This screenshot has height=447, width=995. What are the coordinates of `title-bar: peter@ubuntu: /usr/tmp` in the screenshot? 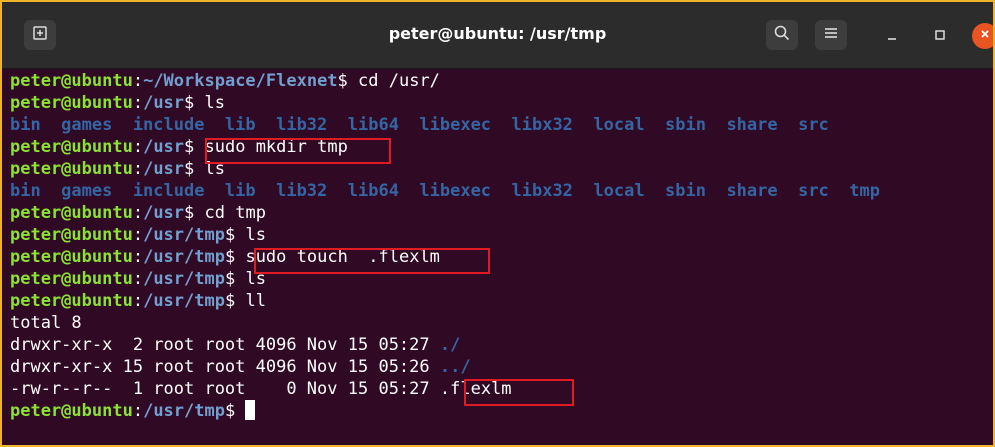 It's located at (497, 35).